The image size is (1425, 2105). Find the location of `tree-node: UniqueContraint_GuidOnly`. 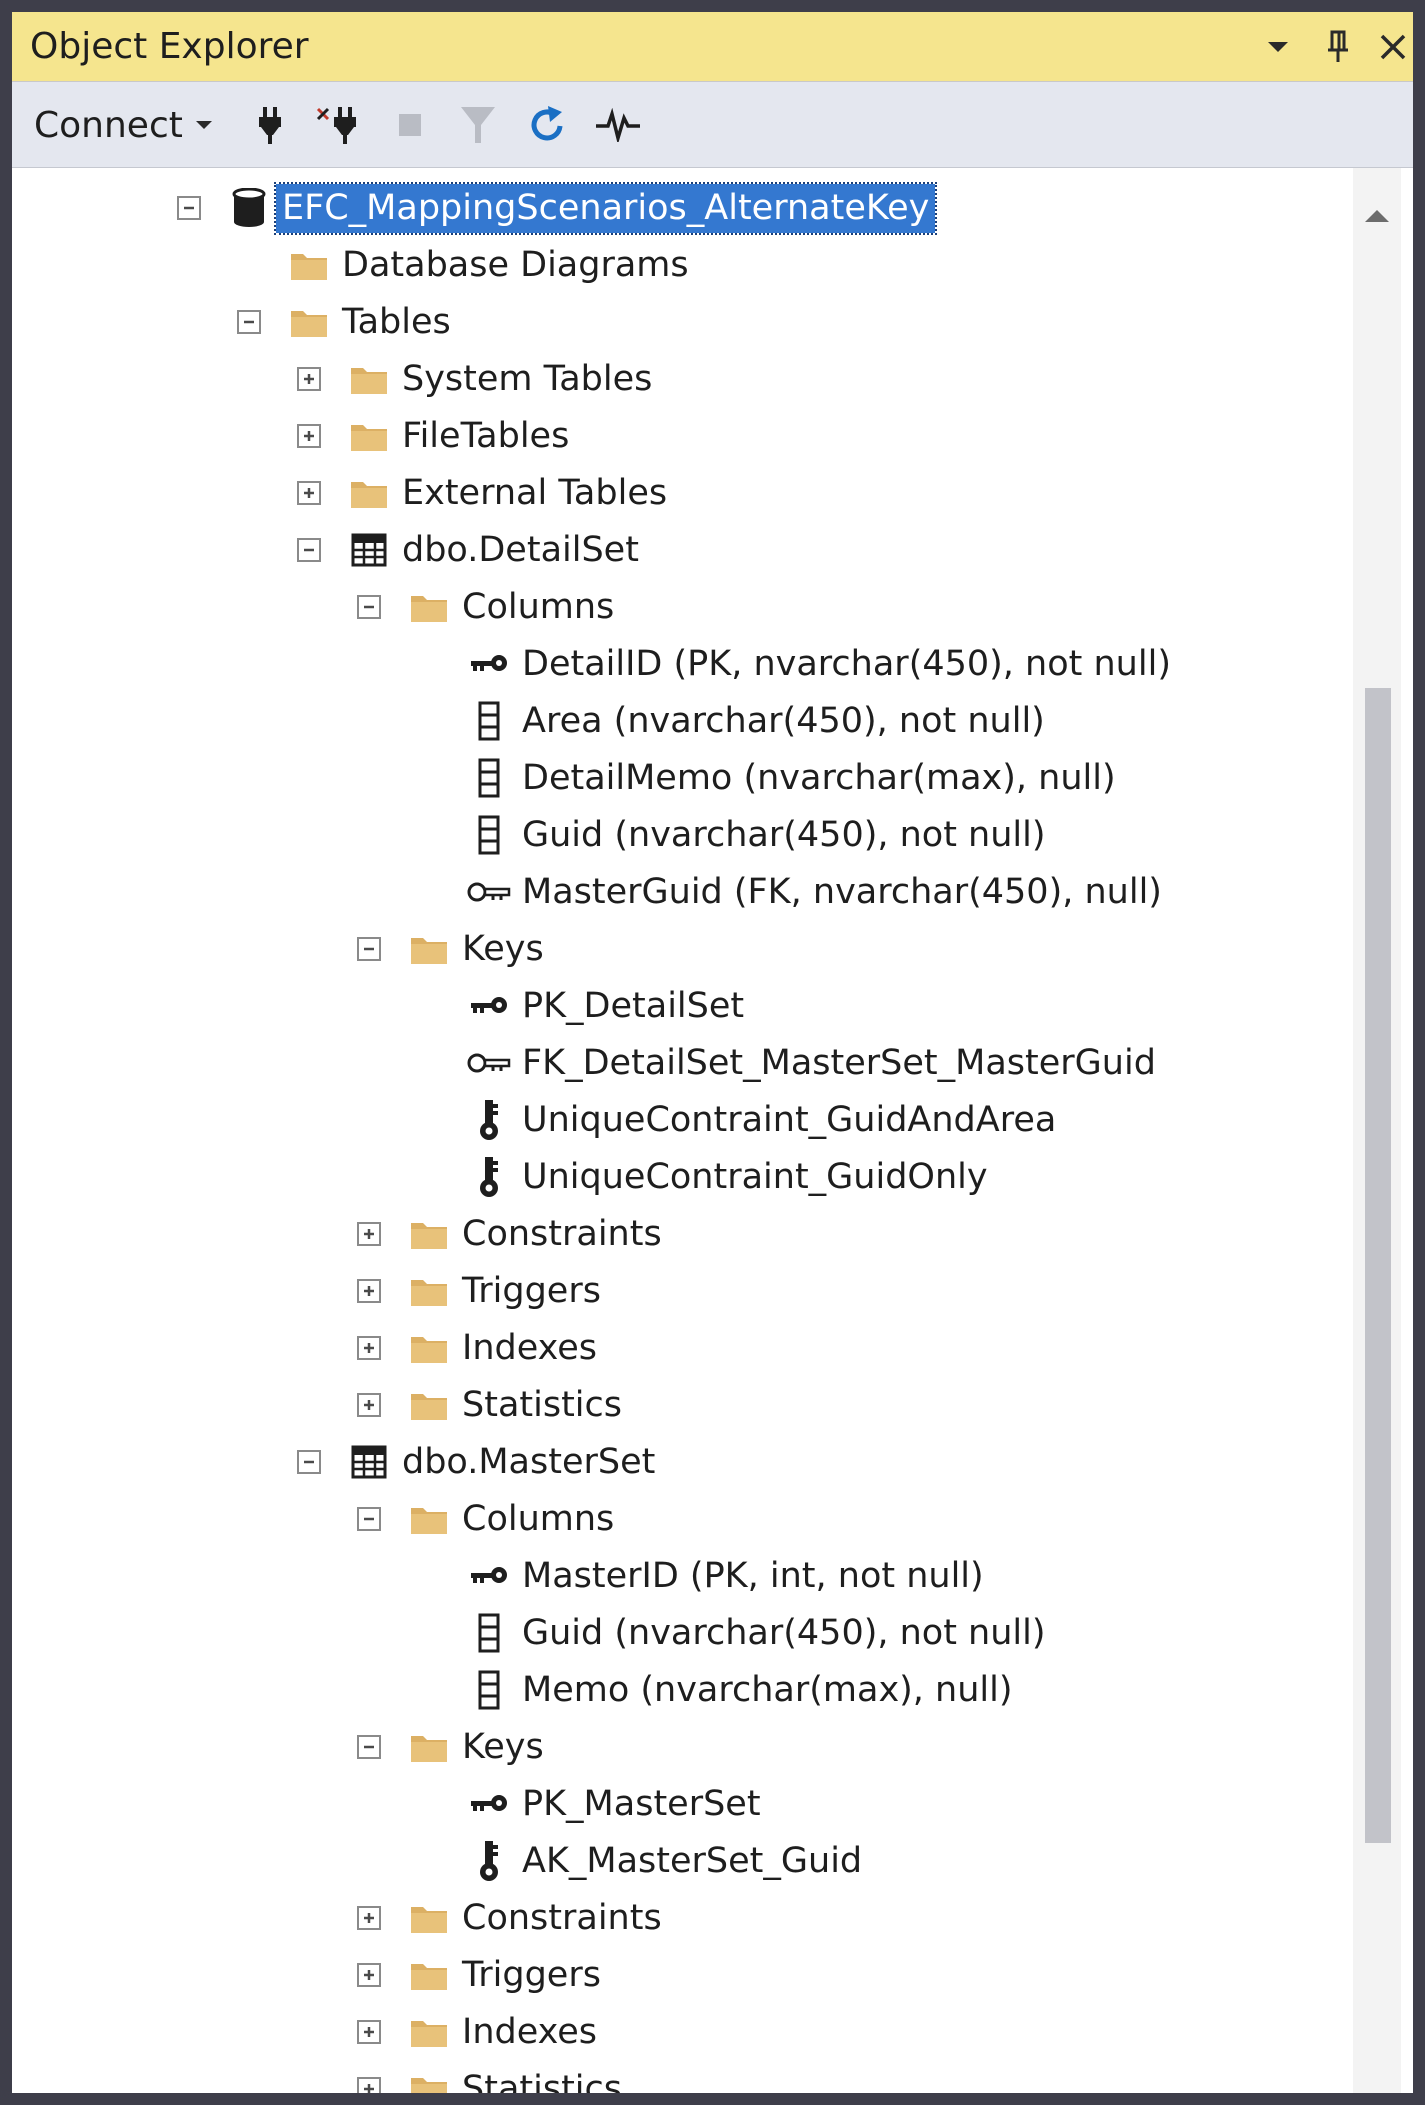

tree-node: UniqueContraint_GuidOnly is located at coordinates (688, 1177).